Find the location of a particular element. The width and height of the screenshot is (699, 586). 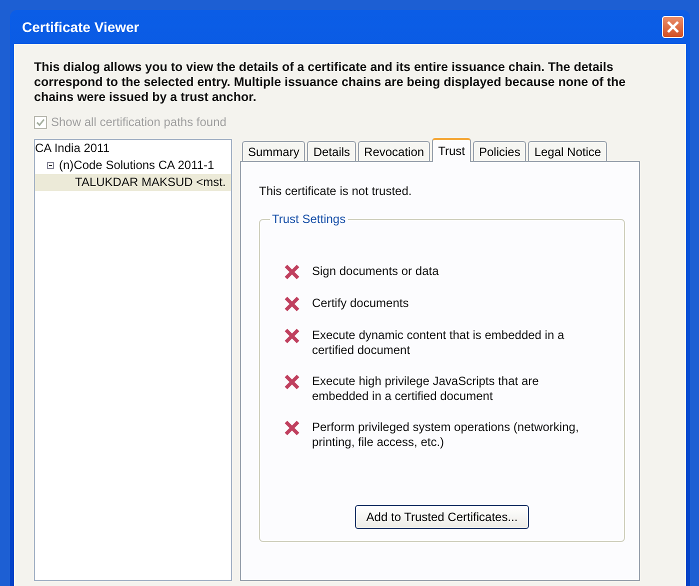

tab: Details is located at coordinates (331, 151).